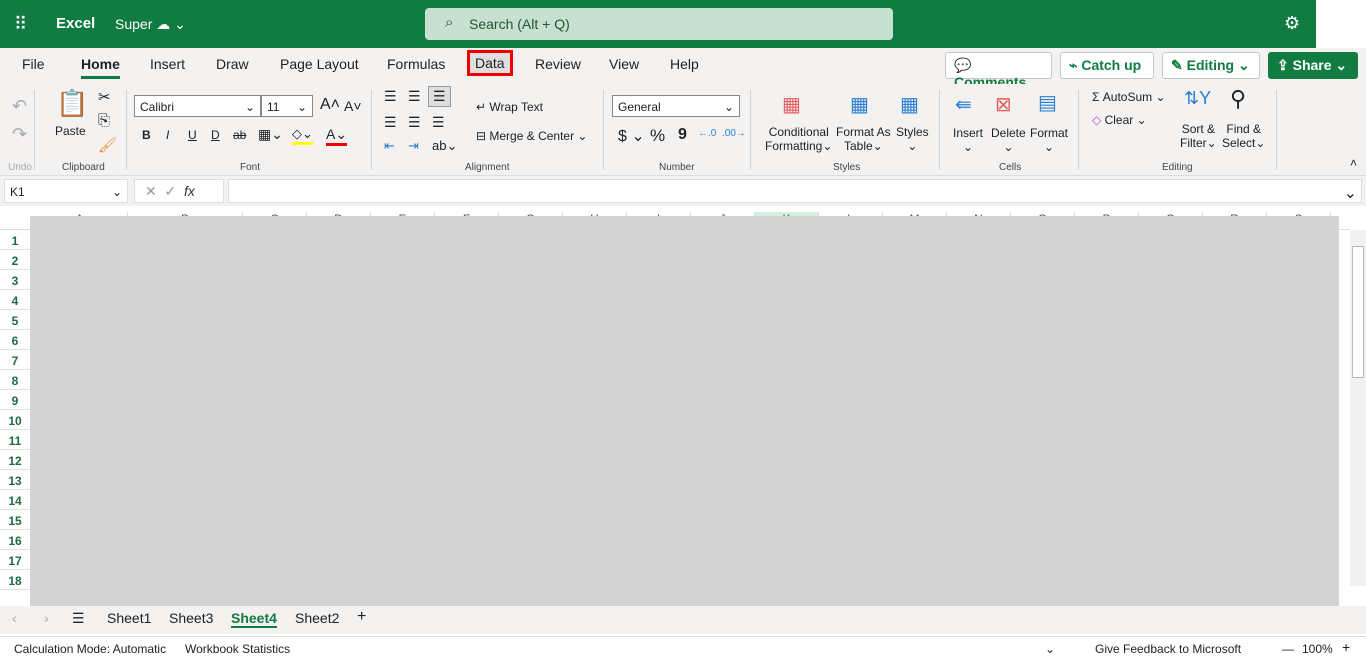  I want to click on search-input: ⌕ Search (Alt + Q), so click(659, 24).